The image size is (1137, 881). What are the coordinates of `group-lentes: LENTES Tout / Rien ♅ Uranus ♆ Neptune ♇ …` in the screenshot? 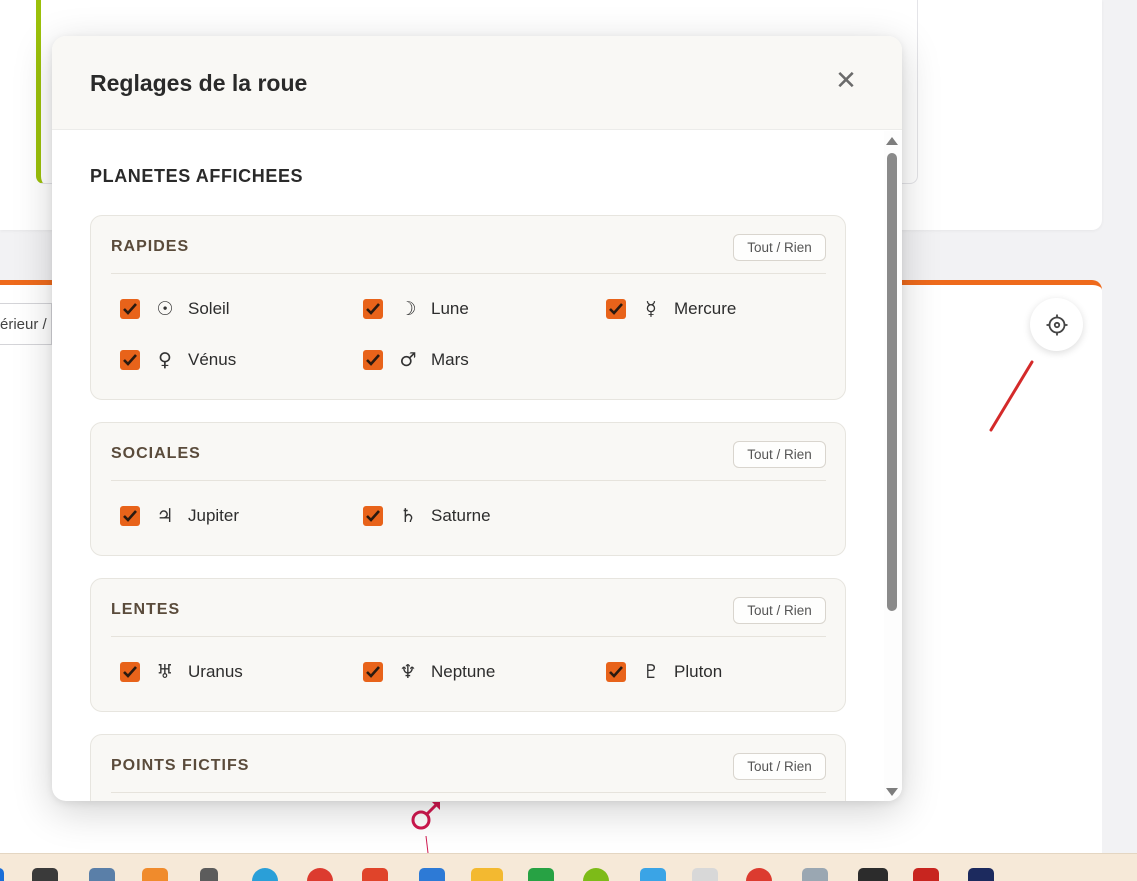 It's located at (468, 645).